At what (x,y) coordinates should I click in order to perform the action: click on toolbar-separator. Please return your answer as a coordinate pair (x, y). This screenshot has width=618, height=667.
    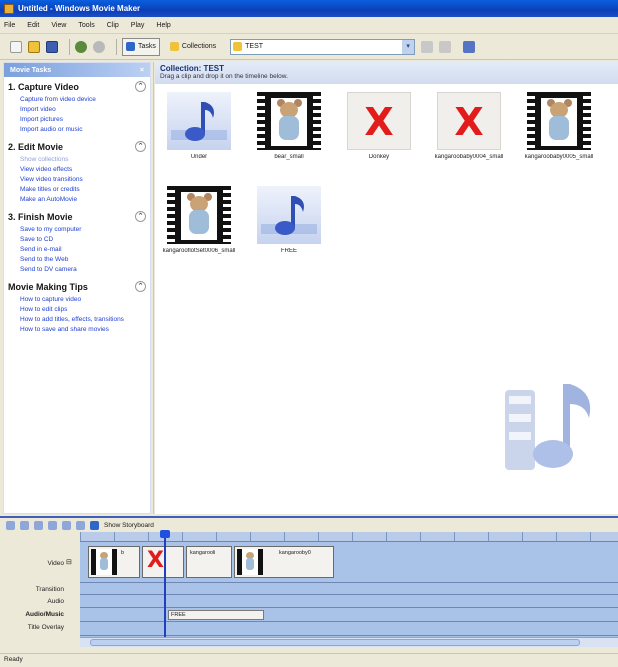
    Looking at the image, I should click on (116, 46).